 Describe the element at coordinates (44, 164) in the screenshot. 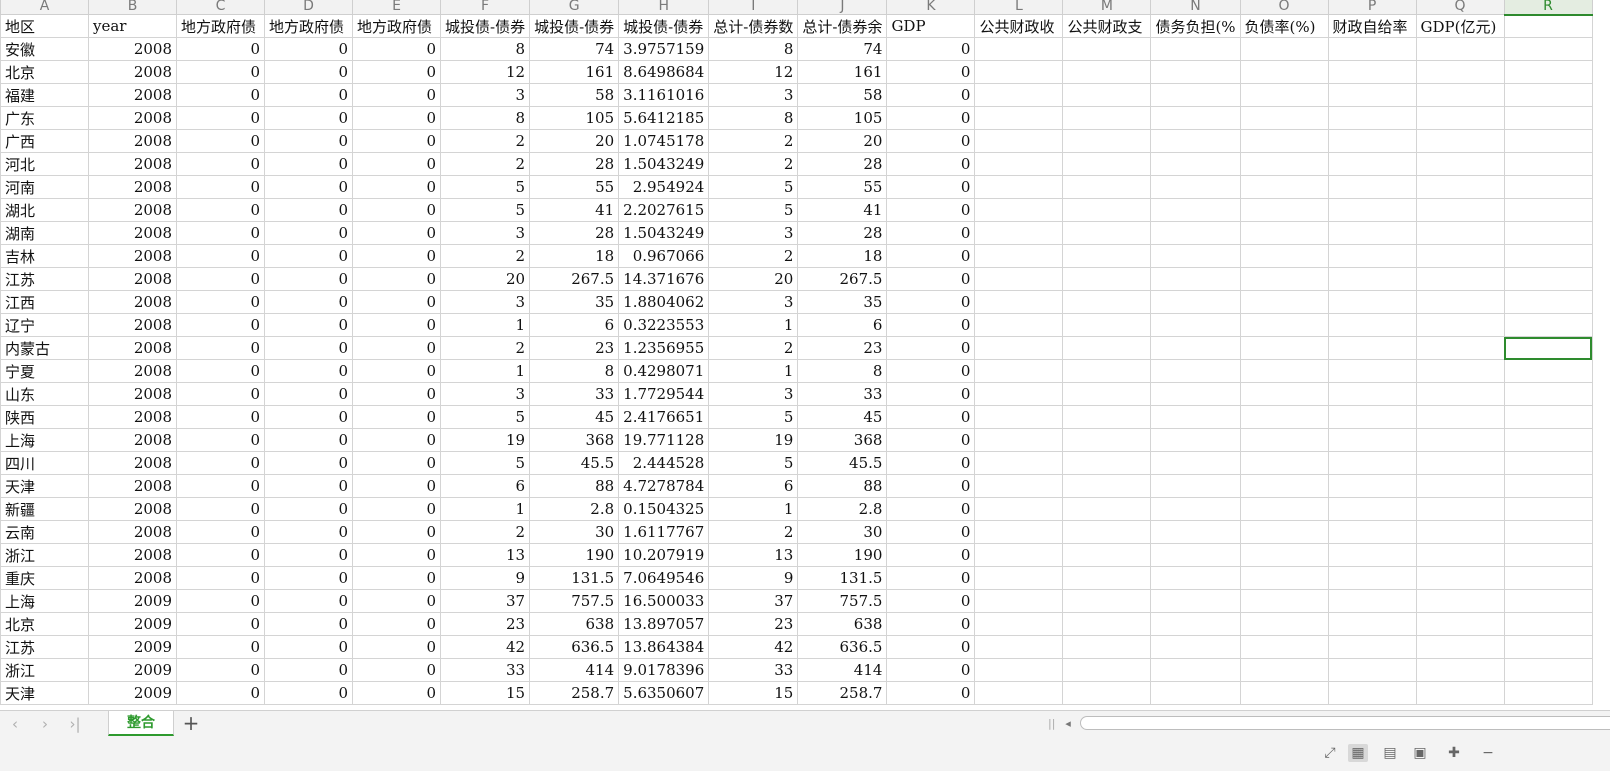

I see `cell: 河北` at that location.